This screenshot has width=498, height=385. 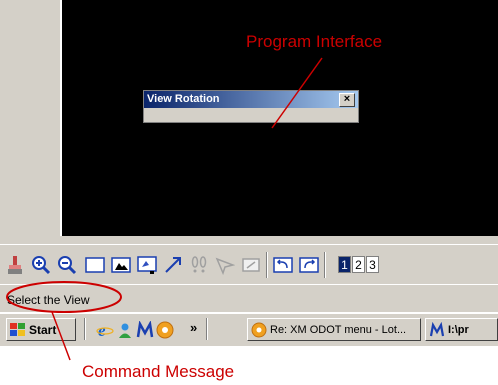 What do you see at coordinates (61, 336) in the screenshot?
I see `command-message-pointer` at bounding box center [61, 336].